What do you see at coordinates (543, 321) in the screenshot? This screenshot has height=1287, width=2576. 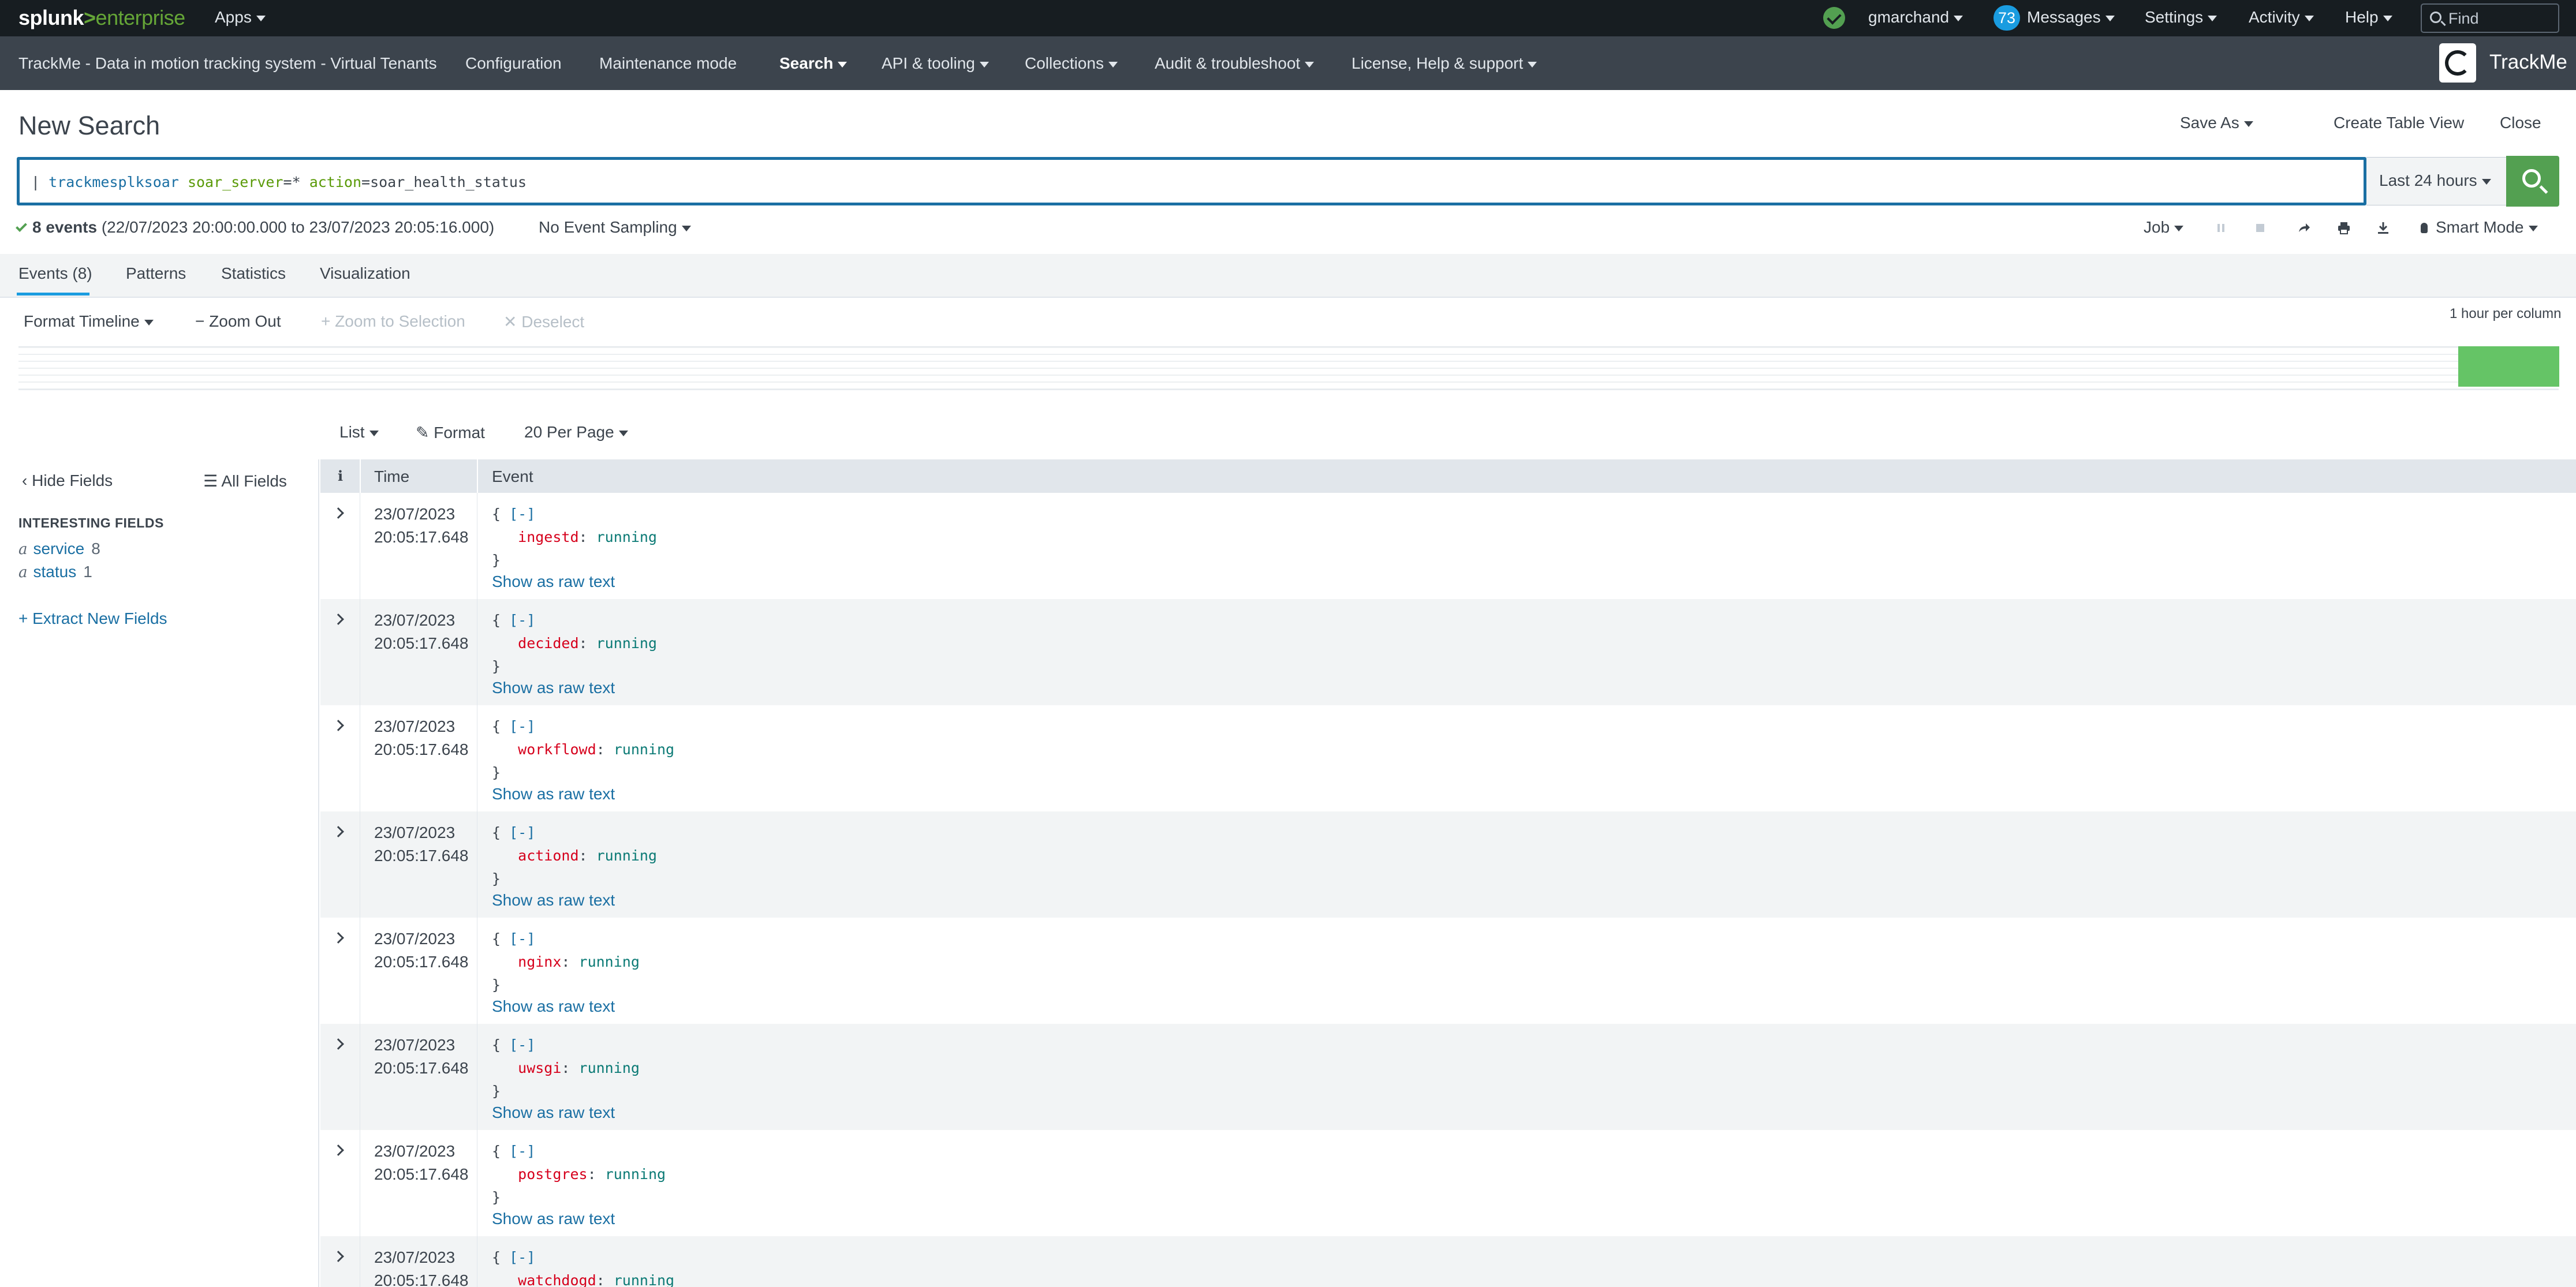 I see `deselect-button: ✕ Deselect` at bounding box center [543, 321].